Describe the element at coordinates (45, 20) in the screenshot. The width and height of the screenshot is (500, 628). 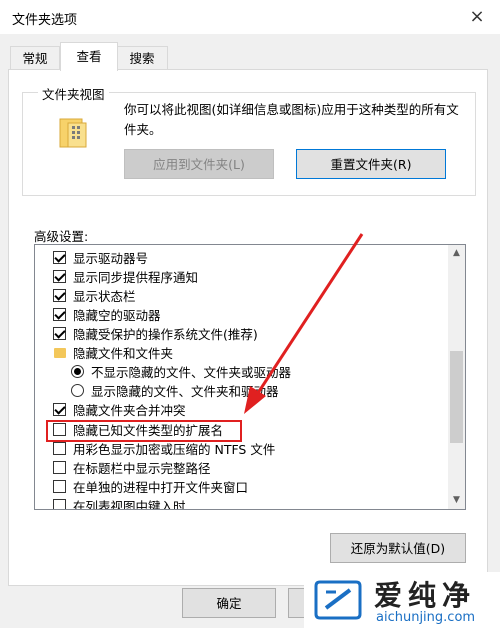
I see `window-title: 文件夹选项` at that location.